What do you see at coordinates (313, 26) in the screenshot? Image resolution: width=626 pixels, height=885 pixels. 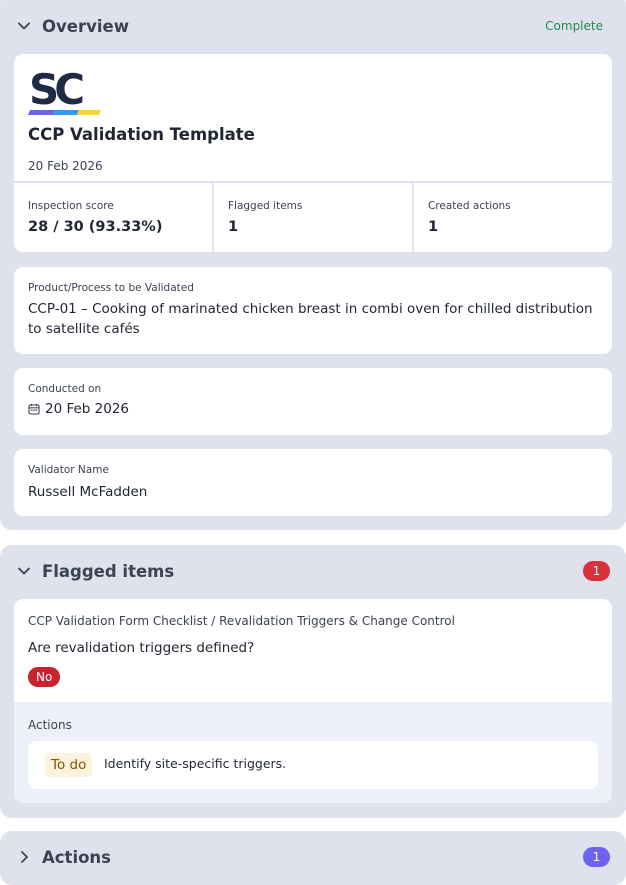 I see `overview-header: Overview Complete` at bounding box center [313, 26].